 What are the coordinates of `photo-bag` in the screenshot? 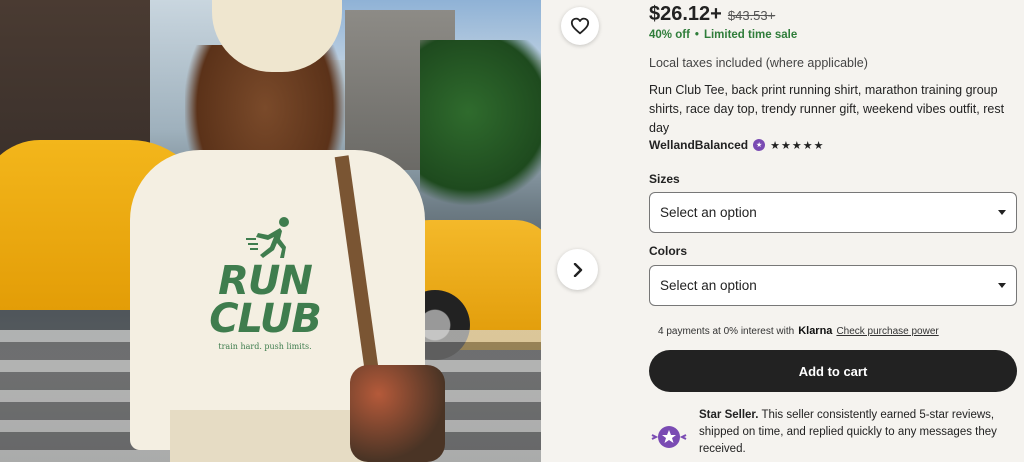 It's located at (397, 413).